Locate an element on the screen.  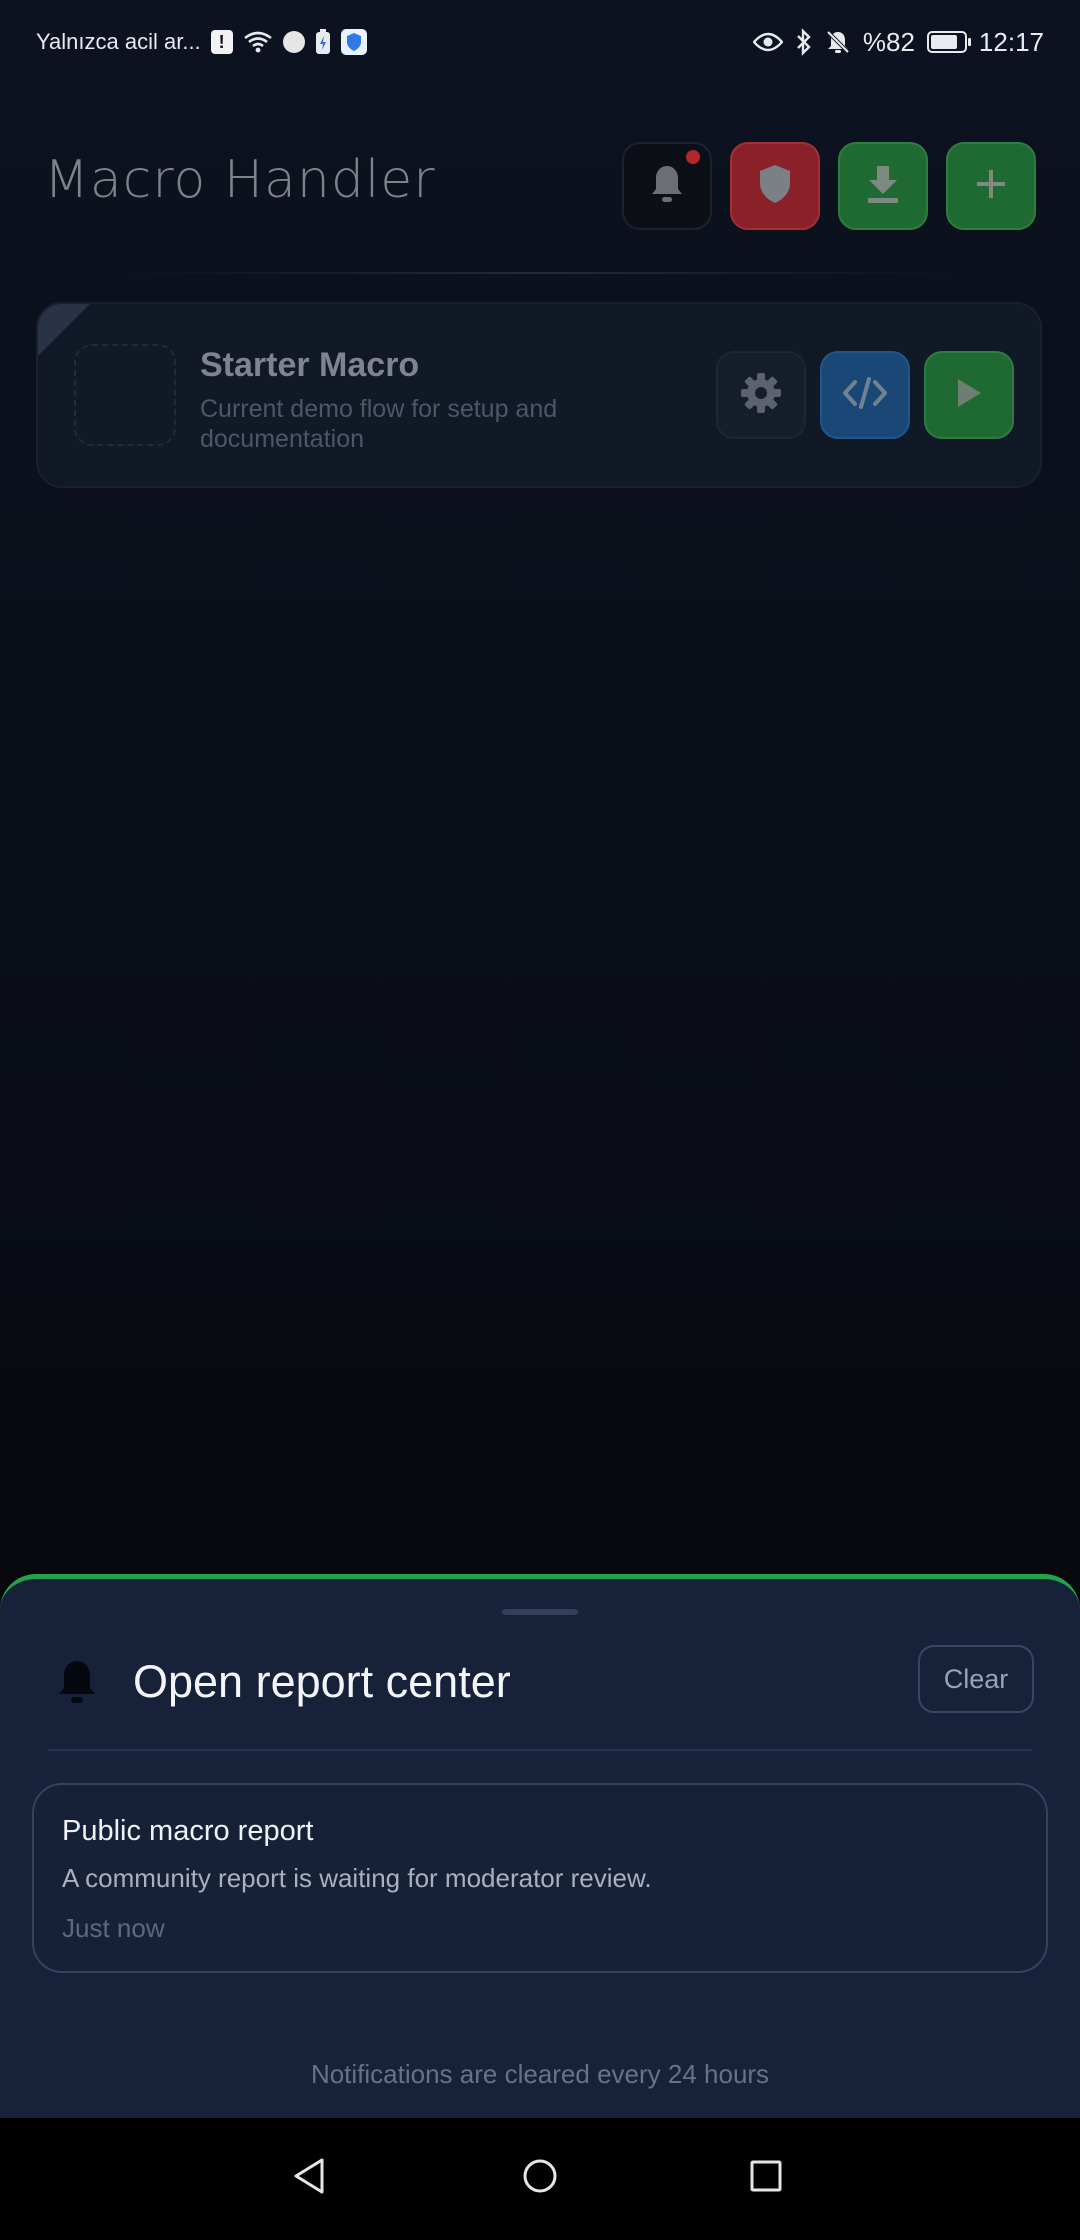
macro-run-button is located at coordinates (969, 395).